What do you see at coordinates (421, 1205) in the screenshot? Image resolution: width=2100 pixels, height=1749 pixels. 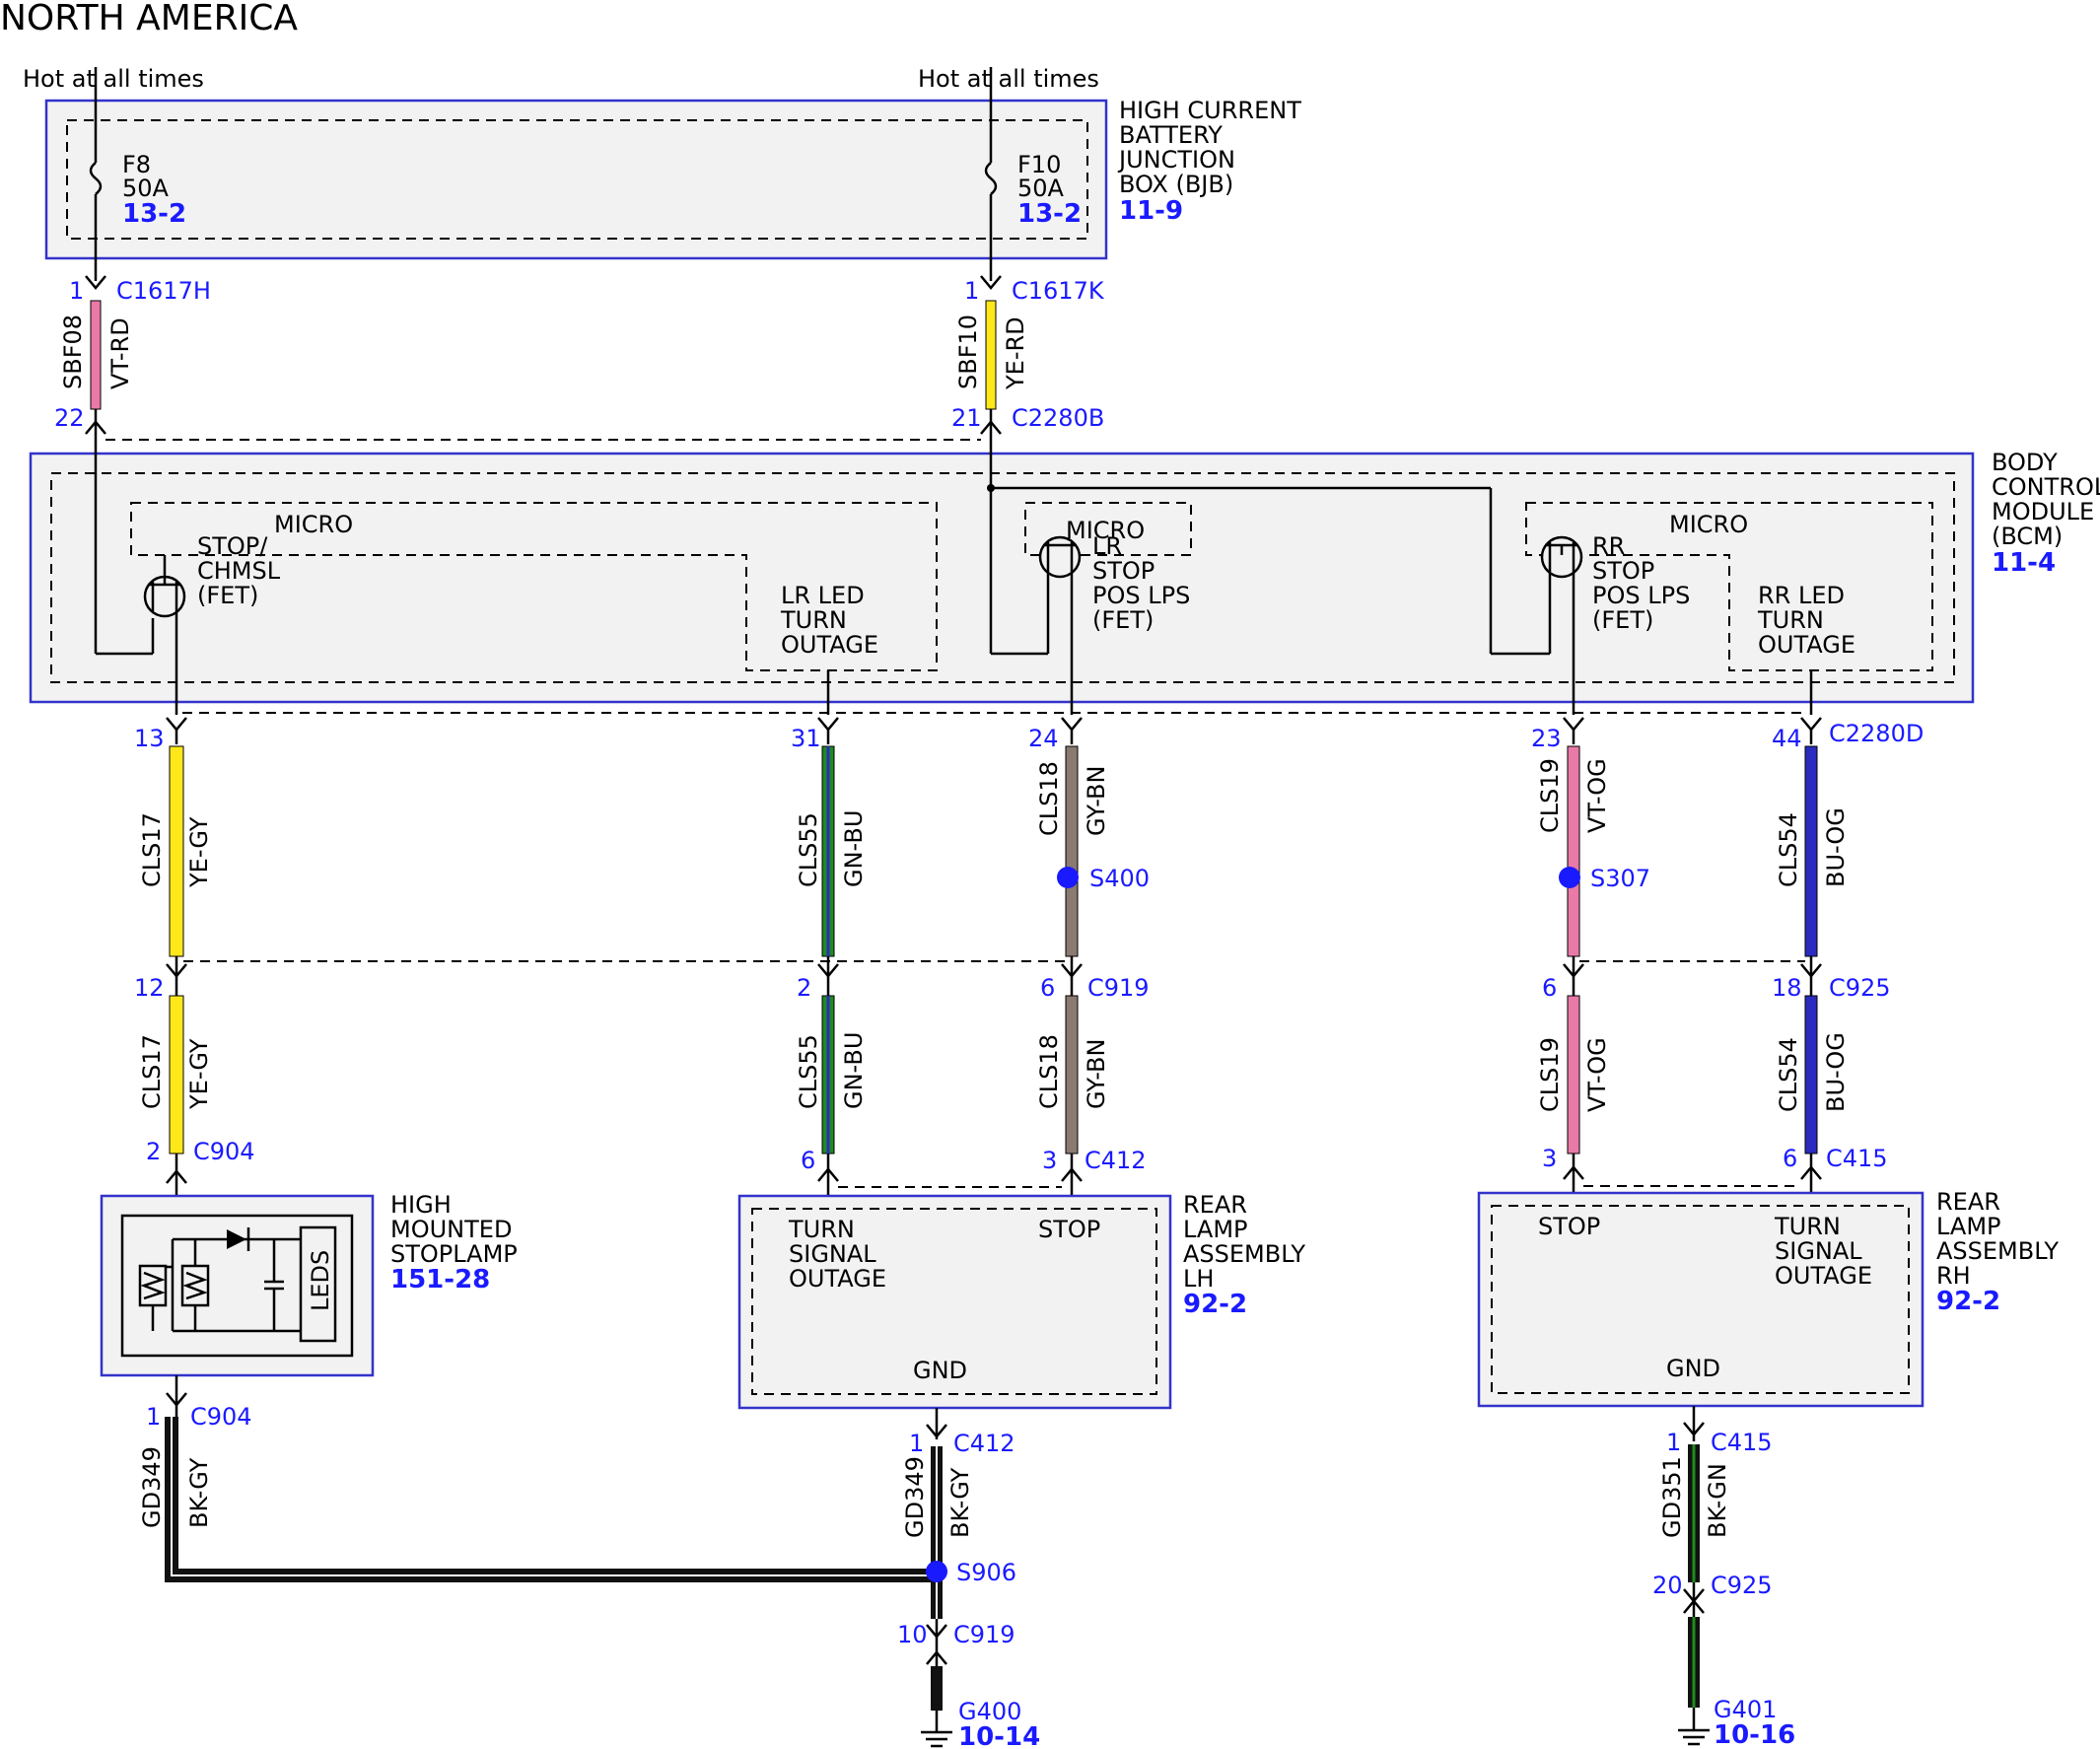 I see `hmsl-line-1: HIGH` at bounding box center [421, 1205].